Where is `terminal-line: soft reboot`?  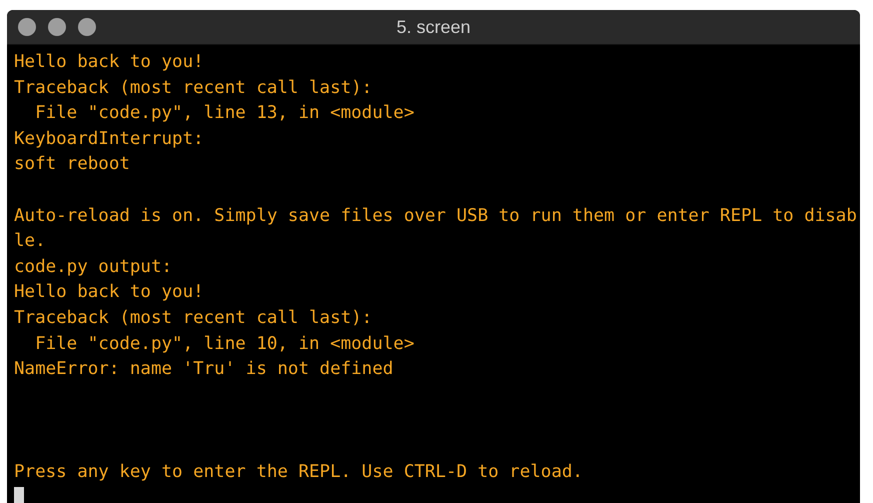 terminal-line: soft reboot is located at coordinates (72, 164).